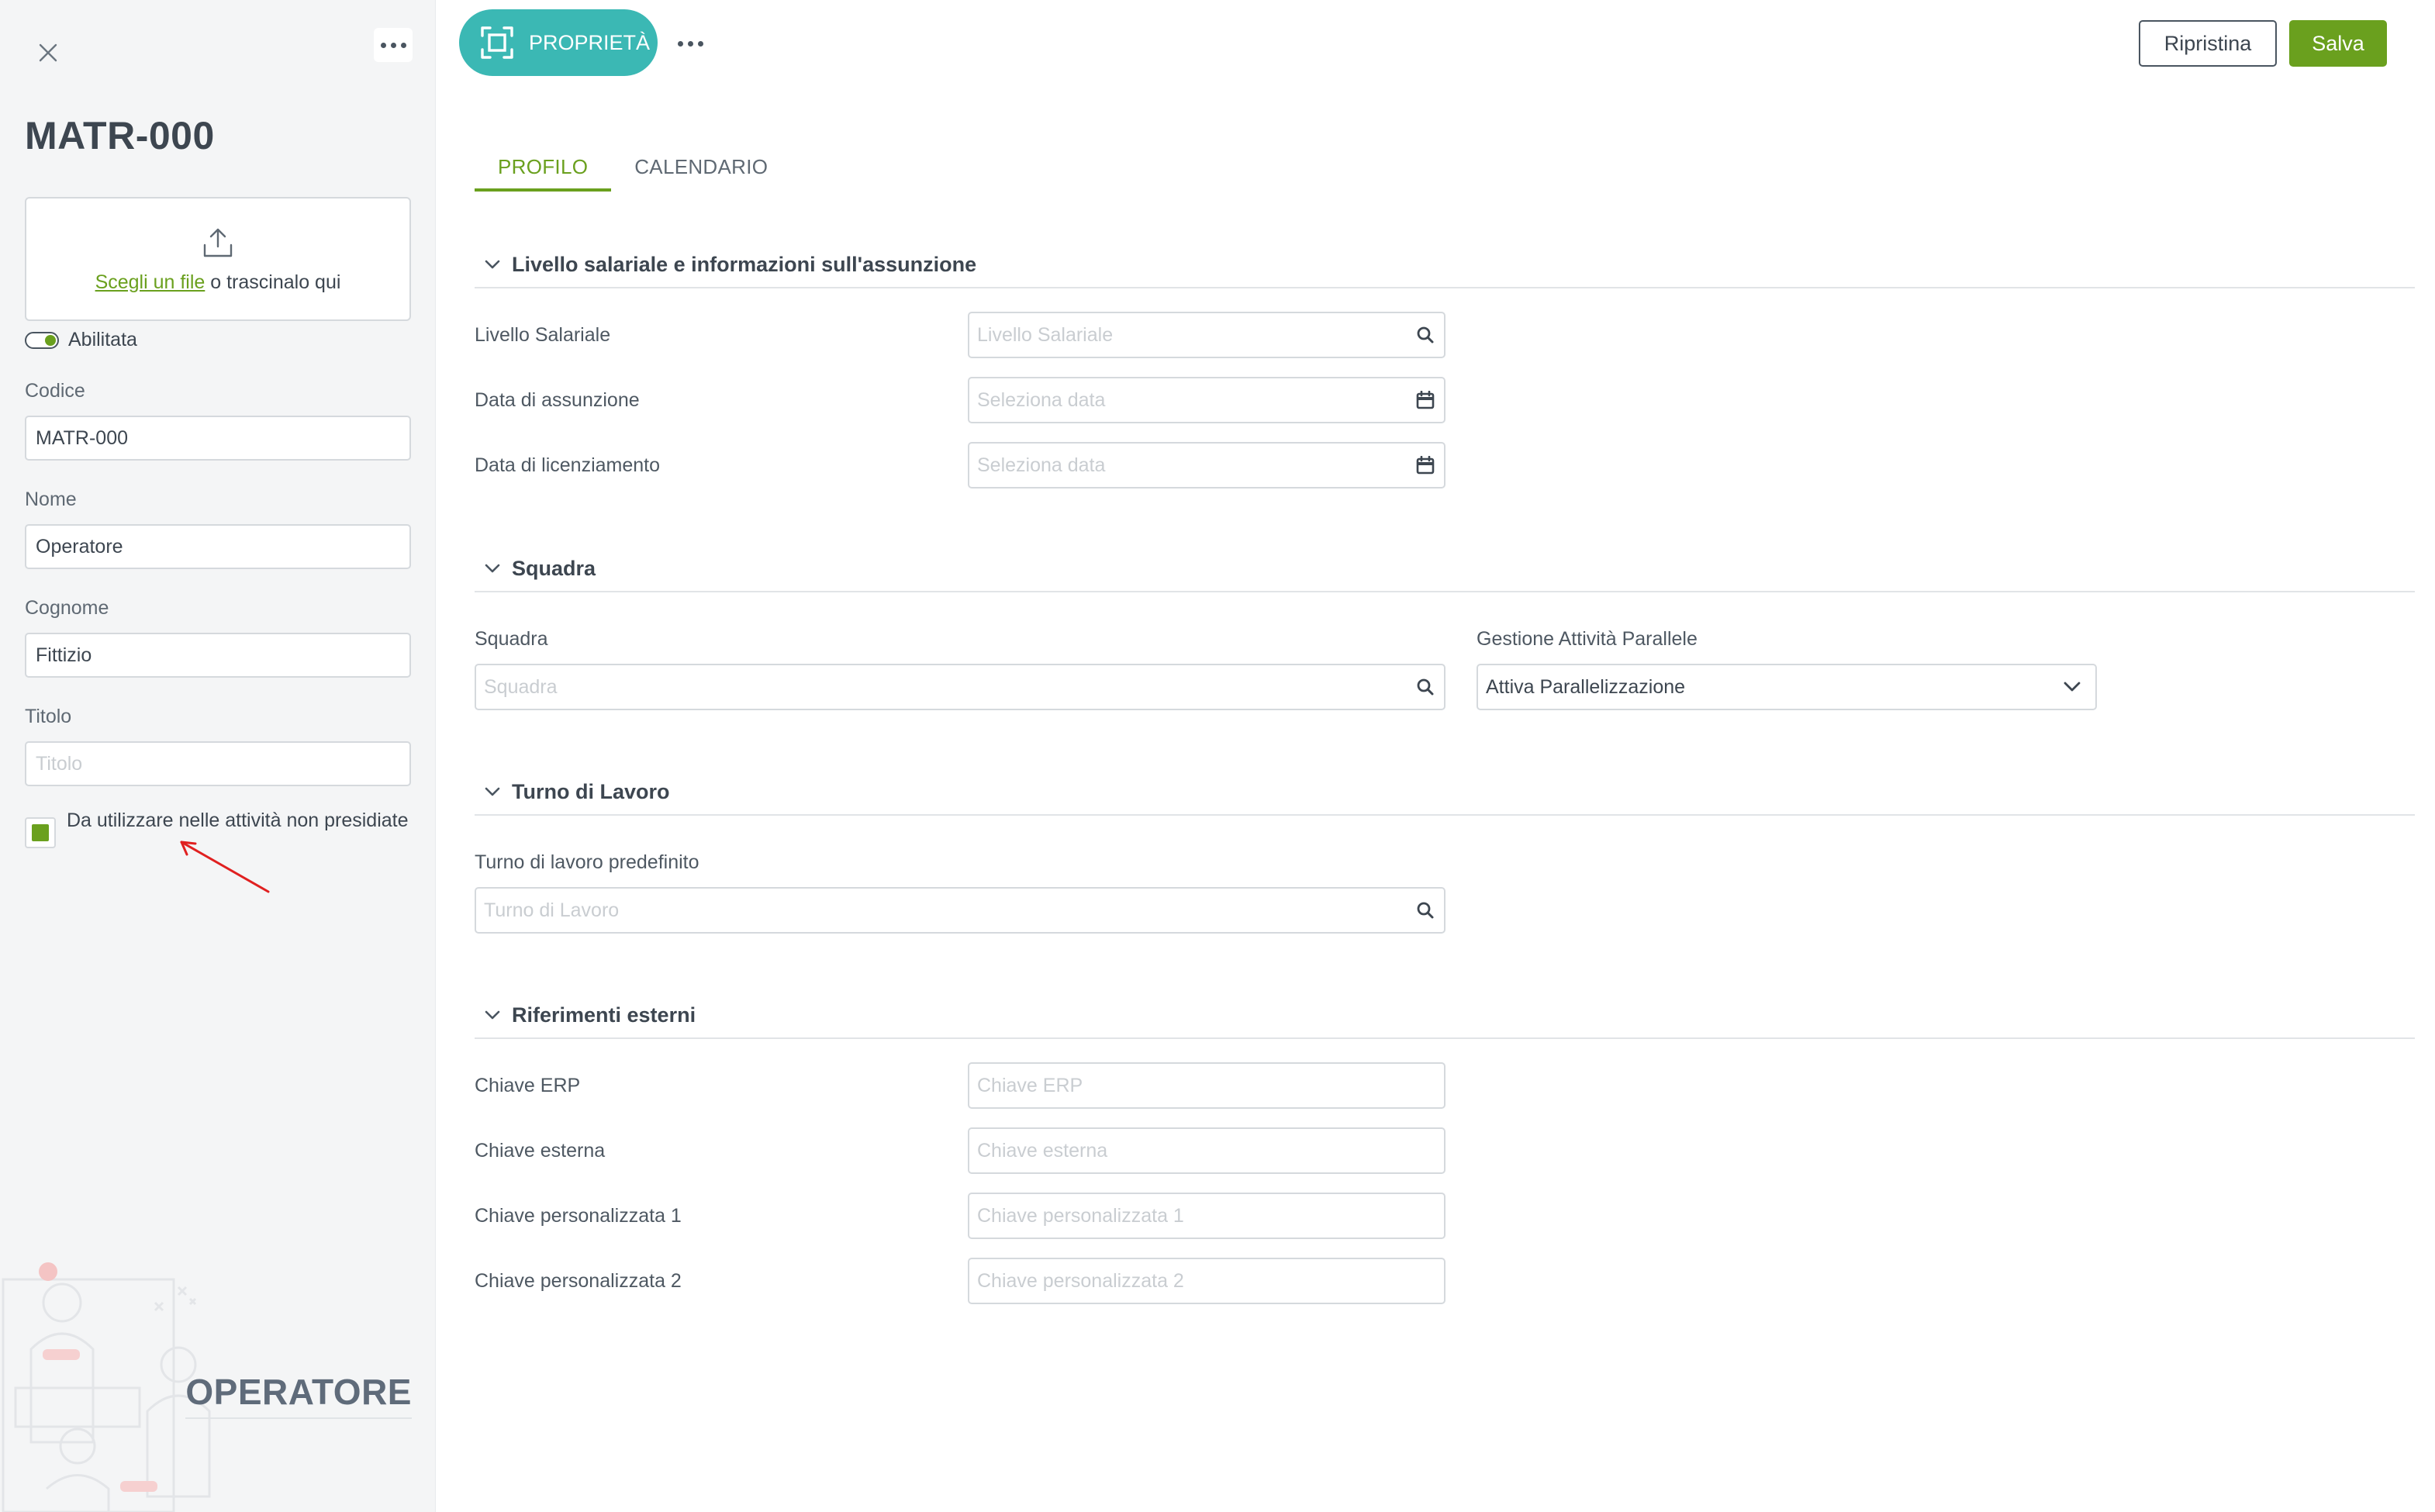 The width and height of the screenshot is (2435, 1512). I want to click on section-shift-header: Turno di Lavoro, so click(1445, 796).